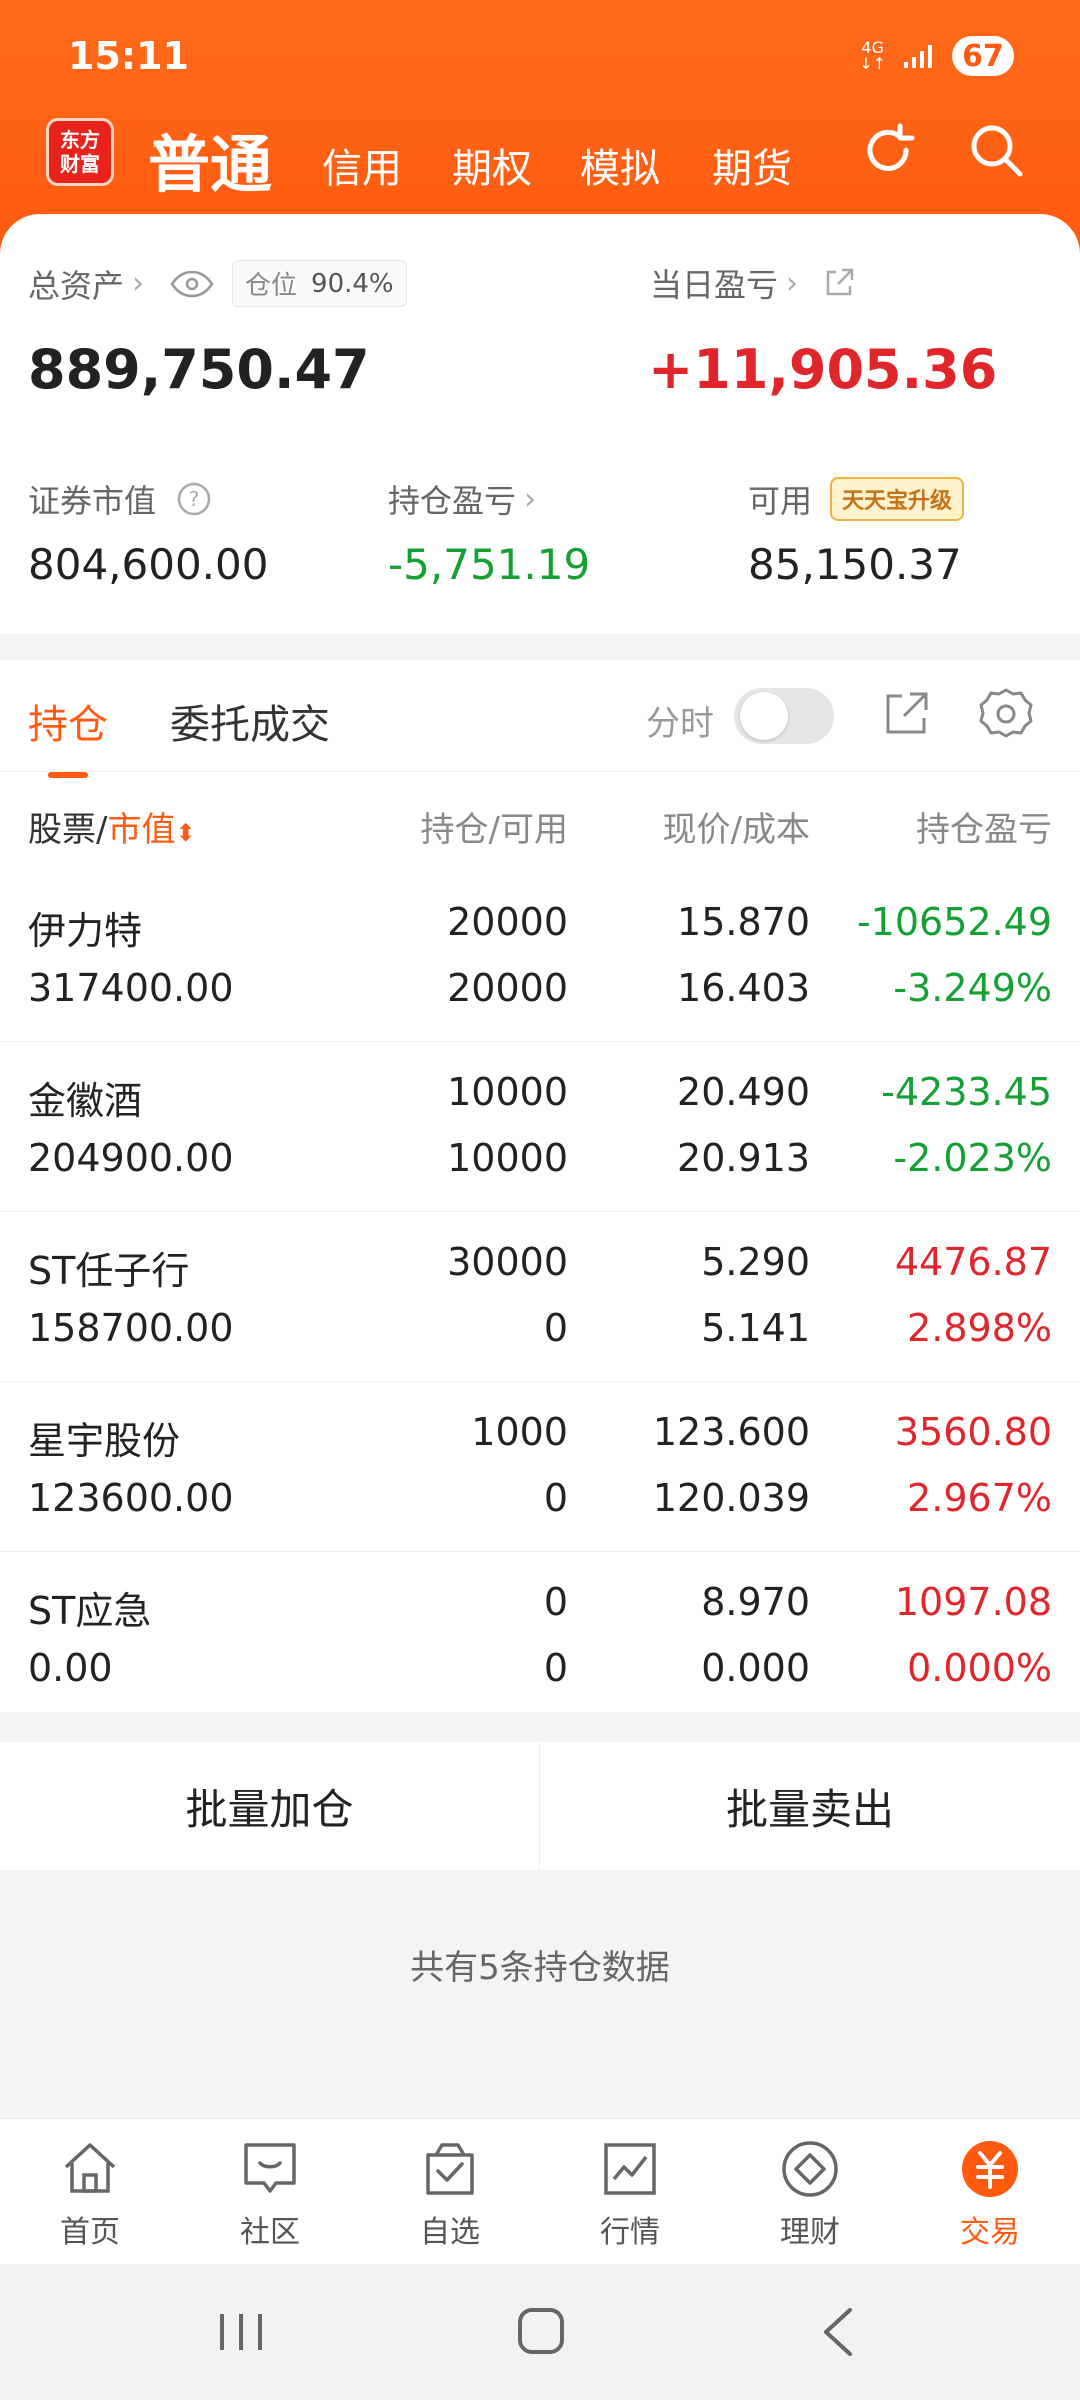  I want to click on tab-orders-trades: 委托成交, so click(250, 721).